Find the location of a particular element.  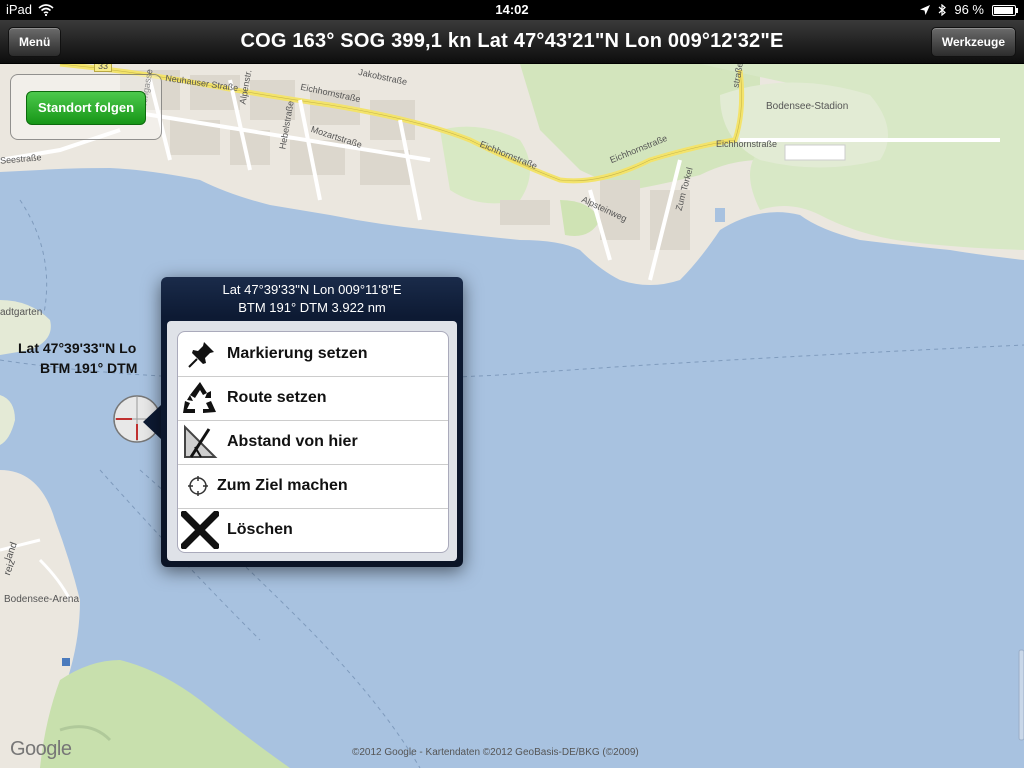

clock: 14:02 is located at coordinates (512, 9).